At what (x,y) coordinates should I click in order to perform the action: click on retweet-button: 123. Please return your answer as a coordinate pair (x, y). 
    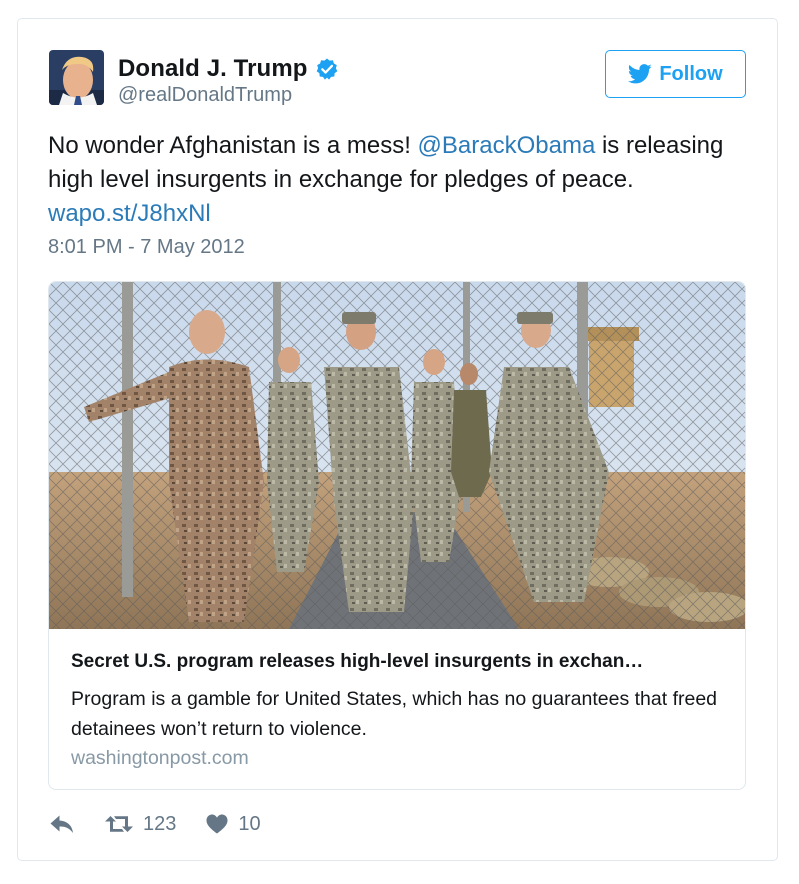
    Looking at the image, I should click on (140, 824).